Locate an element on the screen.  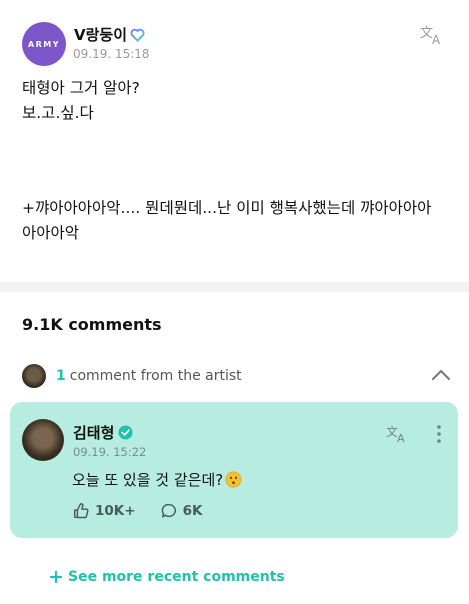
like-icon is located at coordinates (81, 511).